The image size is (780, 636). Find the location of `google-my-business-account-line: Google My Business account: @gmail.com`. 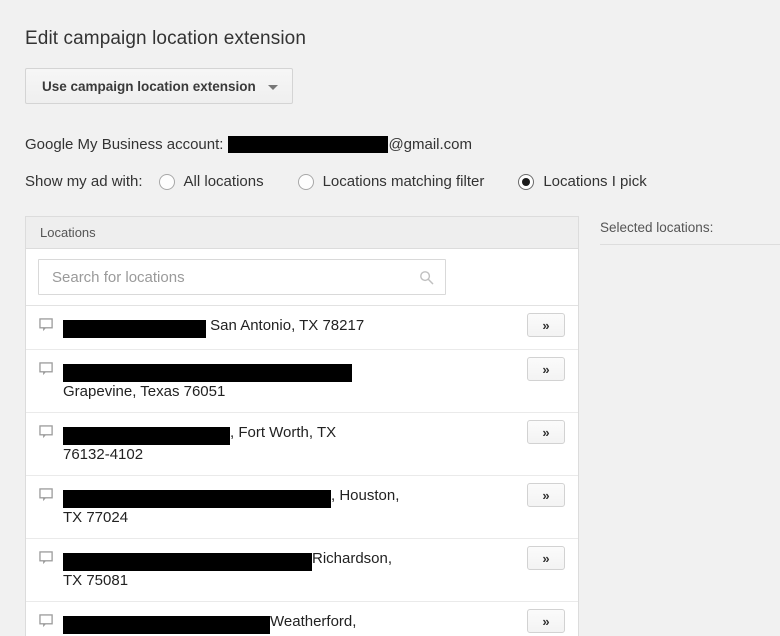

google-my-business-account-line: Google My Business account: @gmail.com is located at coordinates (248, 144).